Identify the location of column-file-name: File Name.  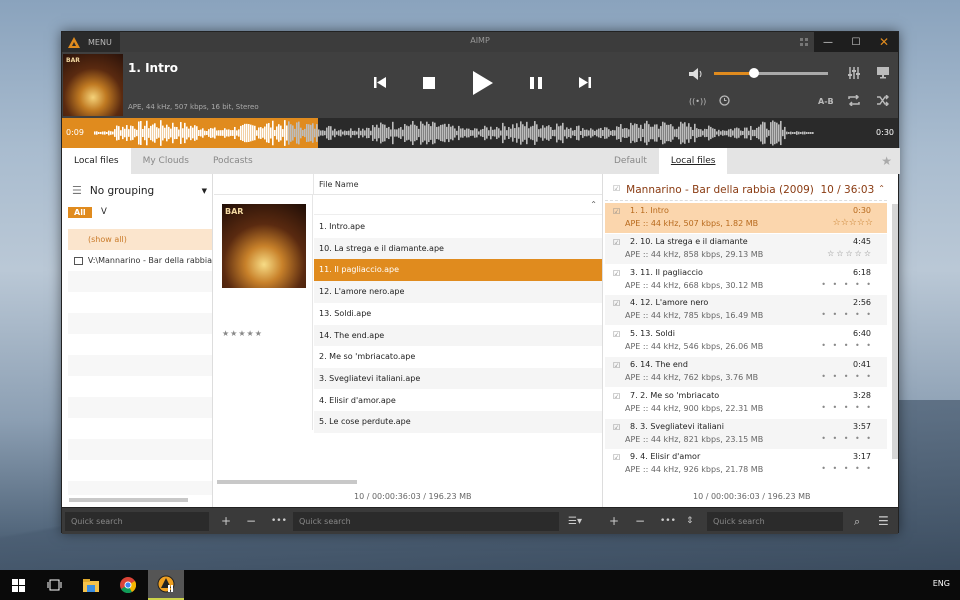
(457, 184).